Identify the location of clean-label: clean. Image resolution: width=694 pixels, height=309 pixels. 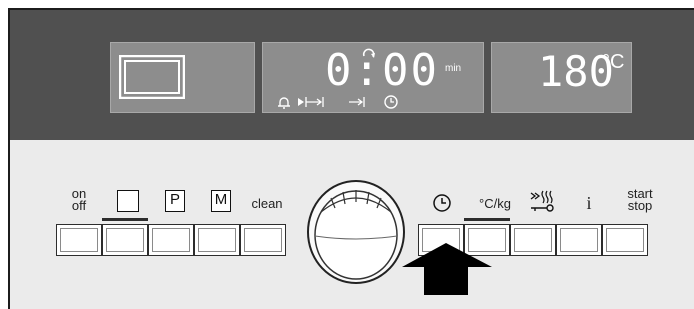
(267, 203).